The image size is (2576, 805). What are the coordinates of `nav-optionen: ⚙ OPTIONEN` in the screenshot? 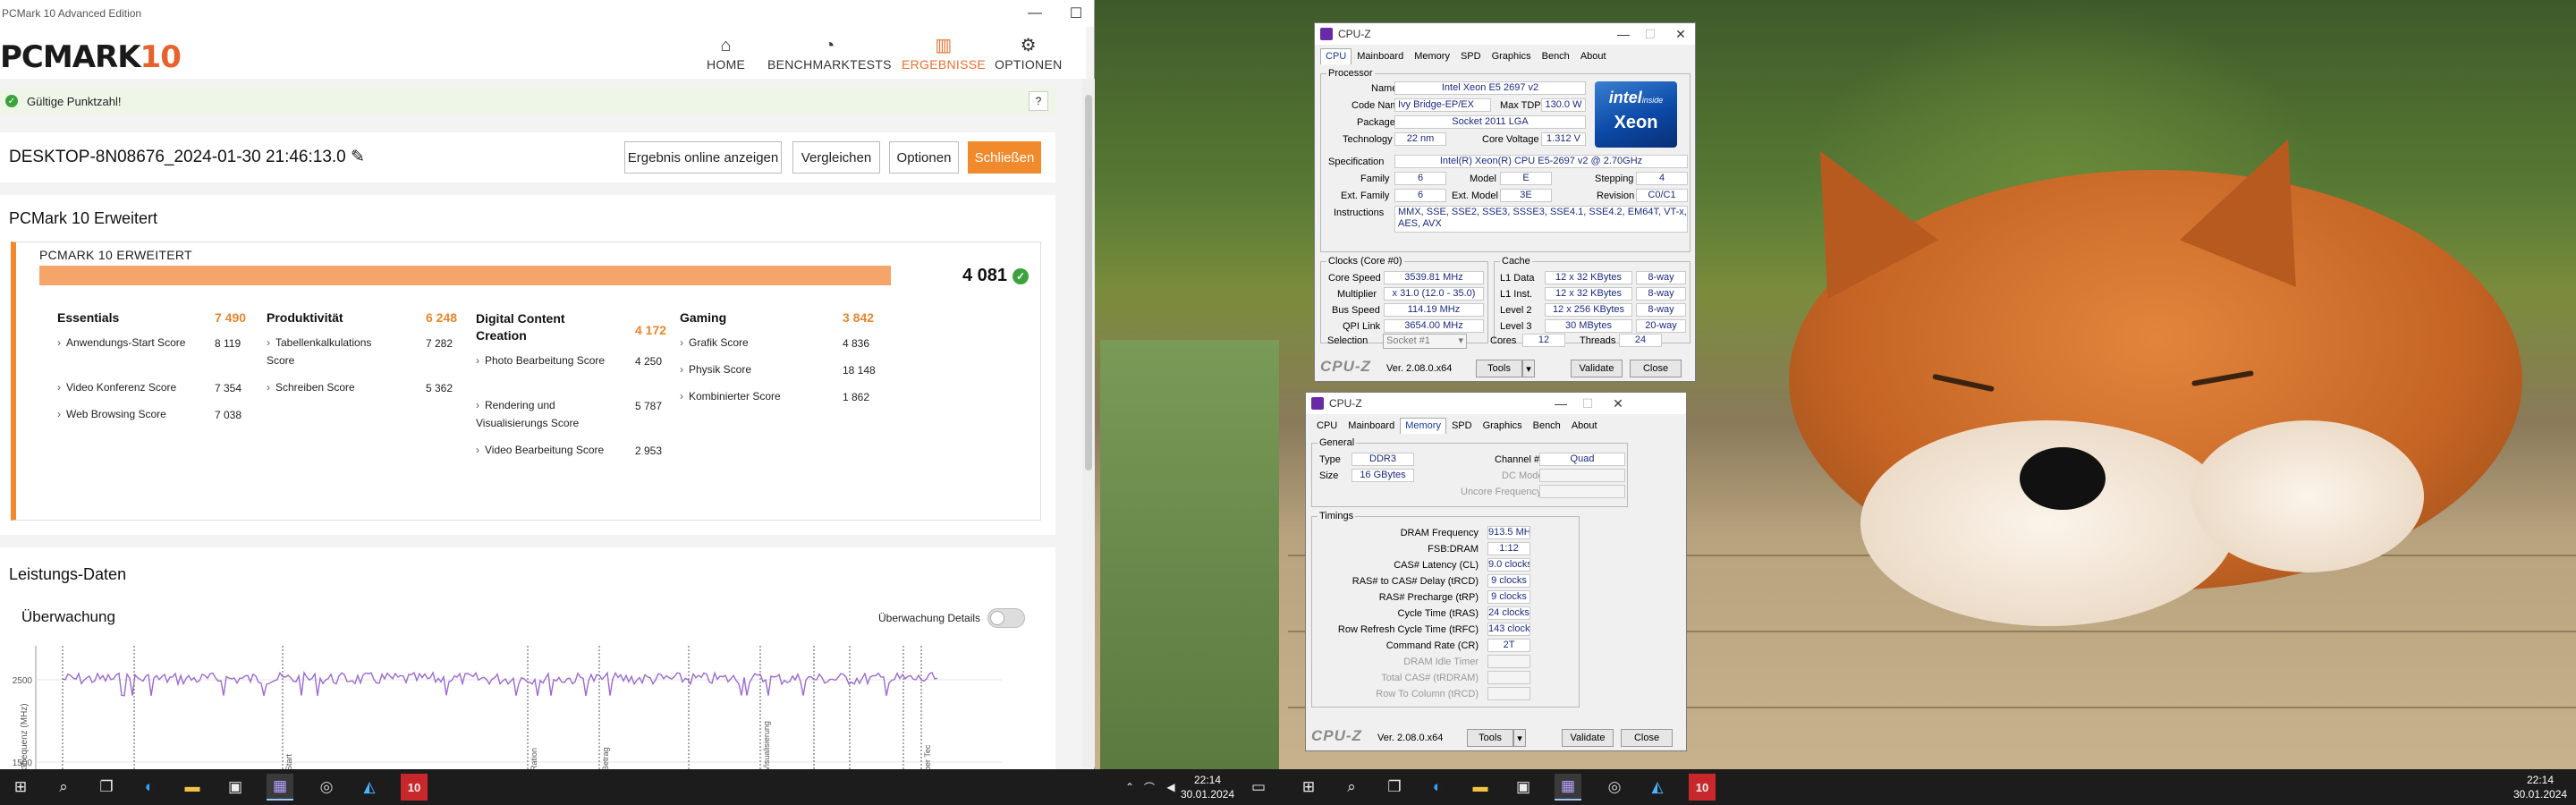 It's located at (1029, 53).